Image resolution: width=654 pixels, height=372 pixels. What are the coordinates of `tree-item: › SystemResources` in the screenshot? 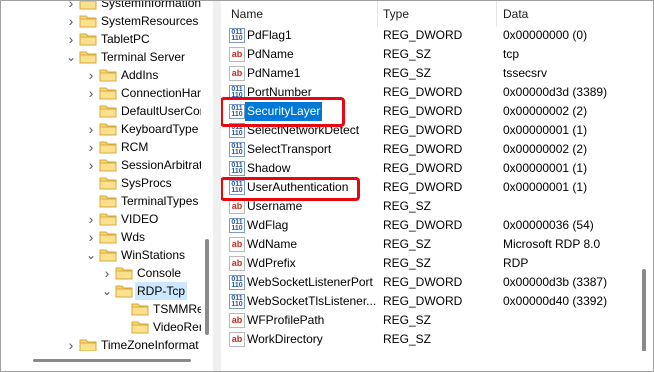 It's located at (139, 21).